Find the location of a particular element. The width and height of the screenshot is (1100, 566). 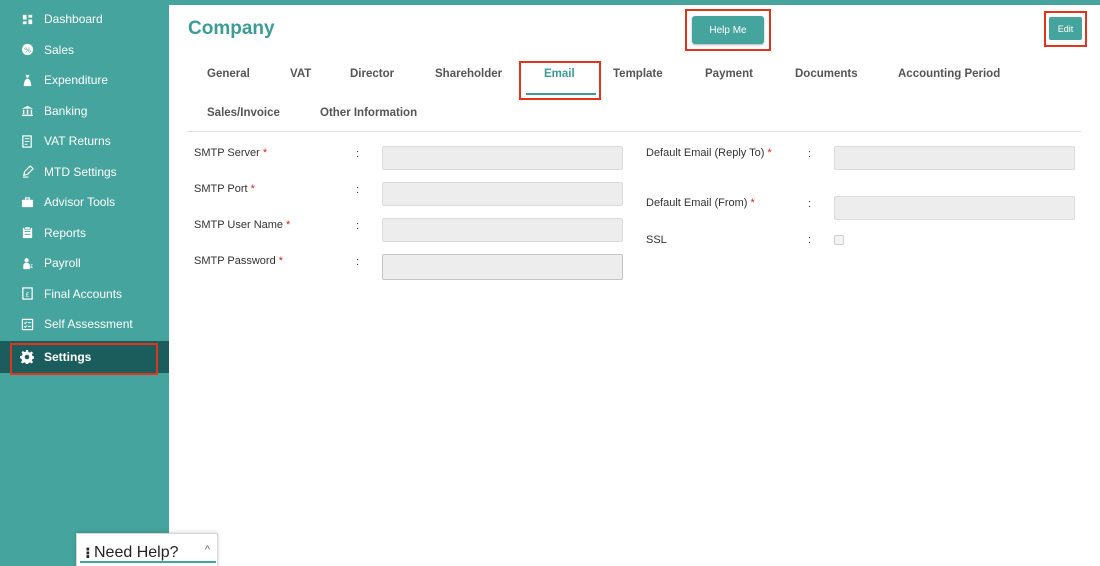

smtp-password-label: SMTP Password * is located at coordinates (238, 261).